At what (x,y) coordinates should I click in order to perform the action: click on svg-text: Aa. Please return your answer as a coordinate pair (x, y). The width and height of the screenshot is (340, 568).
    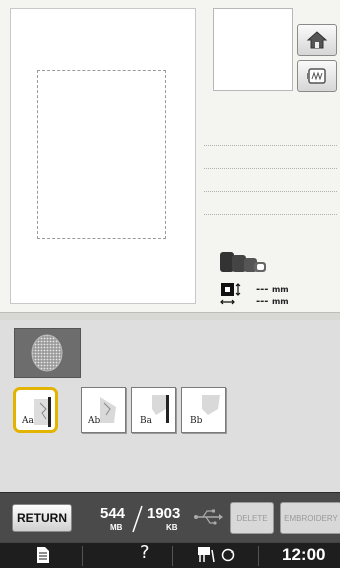
    Looking at the image, I should click on (27, 421).